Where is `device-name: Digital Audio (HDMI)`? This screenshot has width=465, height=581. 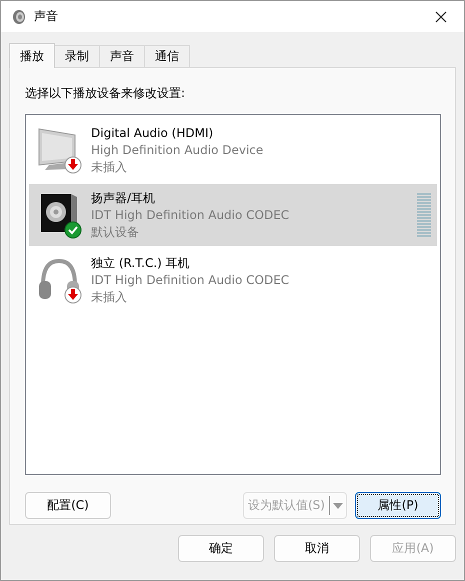 device-name: Digital Audio (HDMI) is located at coordinates (152, 133).